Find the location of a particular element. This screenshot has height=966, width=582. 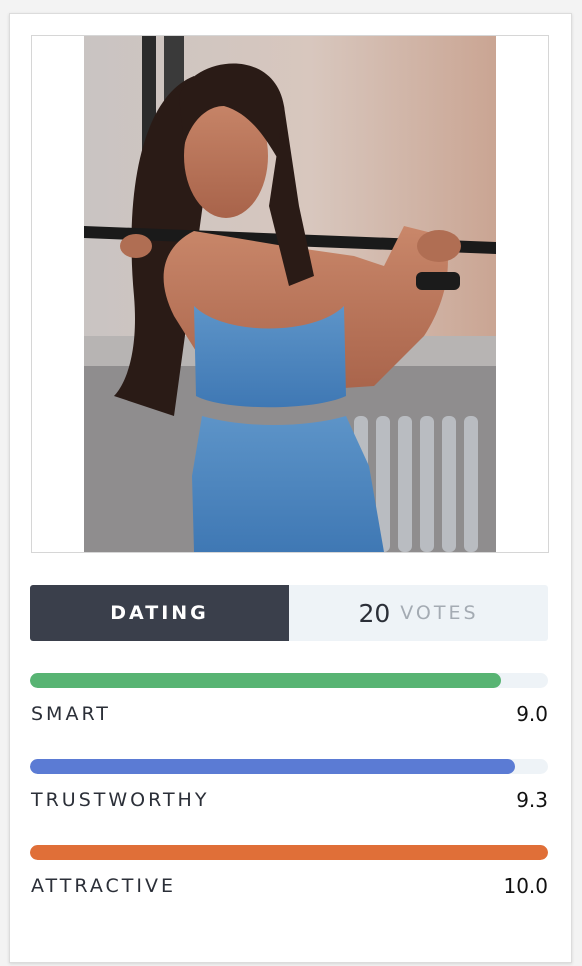

metric-smart: SMART 9.0 is located at coordinates (289, 716).